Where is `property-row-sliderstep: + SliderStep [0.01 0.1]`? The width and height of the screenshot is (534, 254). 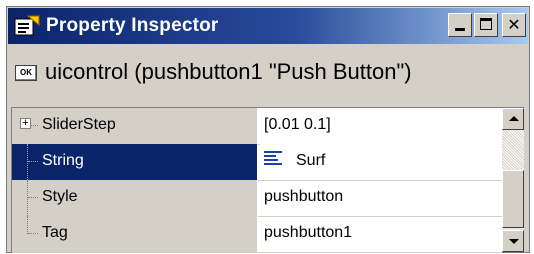
property-row-sliderstep: + SliderStep [0.01 0.1] is located at coordinates (257, 126).